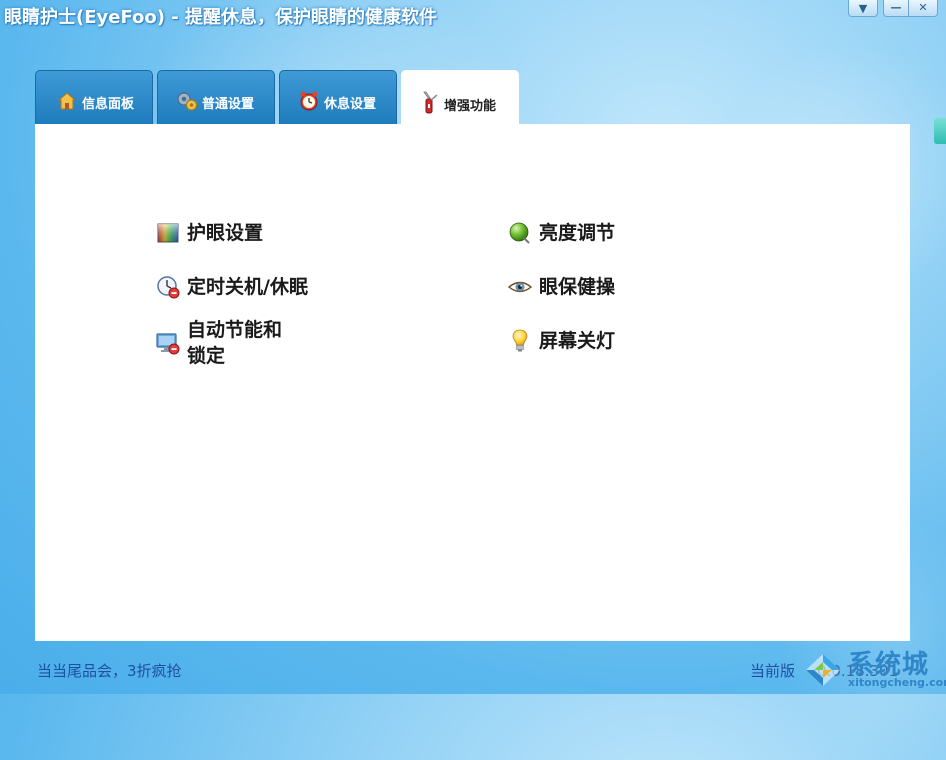 Image resolution: width=946 pixels, height=760 pixels. What do you see at coordinates (520, 287) in the screenshot?
I see `eye-icon` at bounding box center [520, 287].